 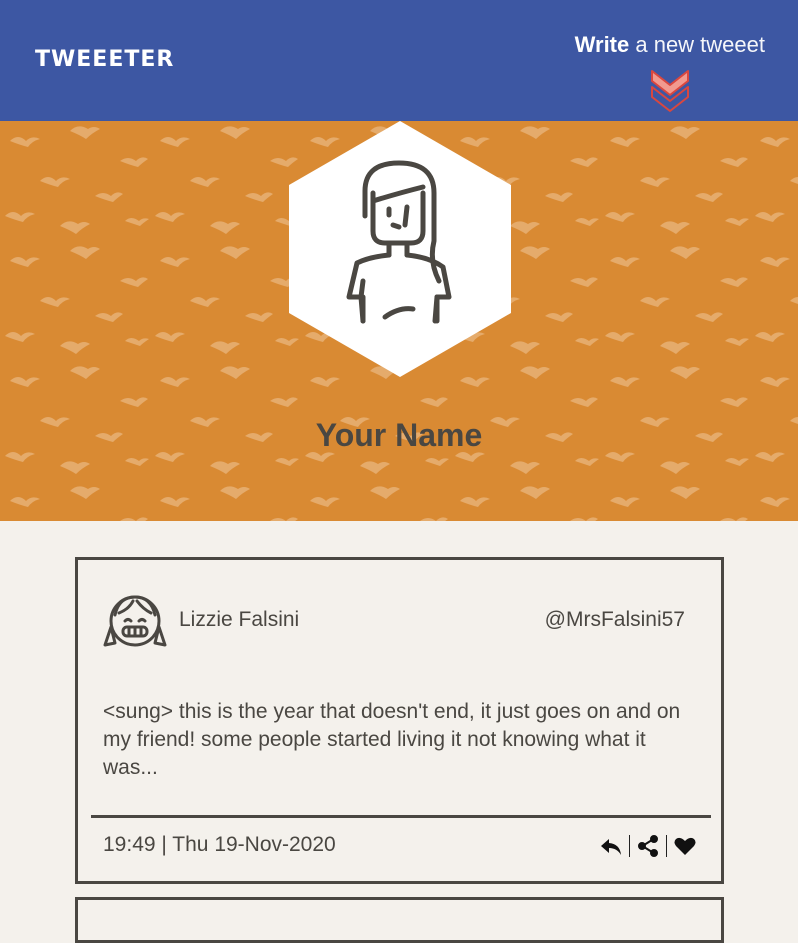 What do you see at coordinates (697, 44) in the screenshot?
I see `write-label-rest: a new tweeet` at bounding box center [697, 44].